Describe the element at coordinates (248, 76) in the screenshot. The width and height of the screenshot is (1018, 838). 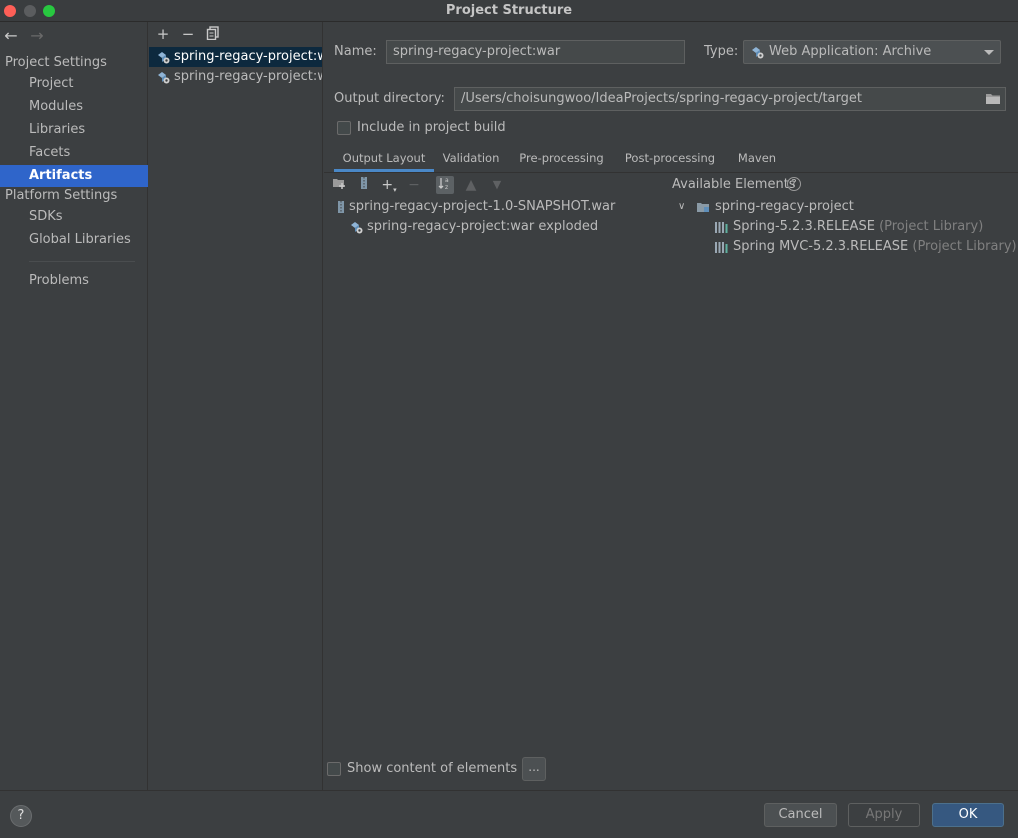
I see `artifact-label: spring-regacy-project:war exploded` at that location.